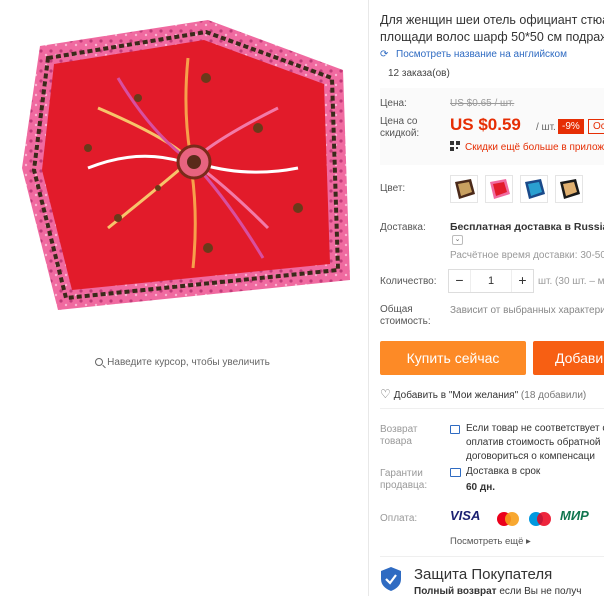 Image resolution: width=604 pixels, height=596 pixels. I want to click on discount-price-label: Цена со скидкой:, so click(399, 128).